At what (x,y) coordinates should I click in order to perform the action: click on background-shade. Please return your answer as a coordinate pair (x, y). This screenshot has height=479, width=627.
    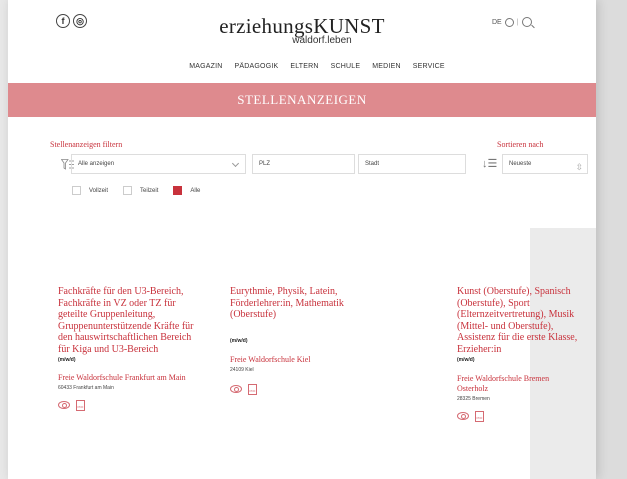
    Looking at the image, I should click on (611, 239).